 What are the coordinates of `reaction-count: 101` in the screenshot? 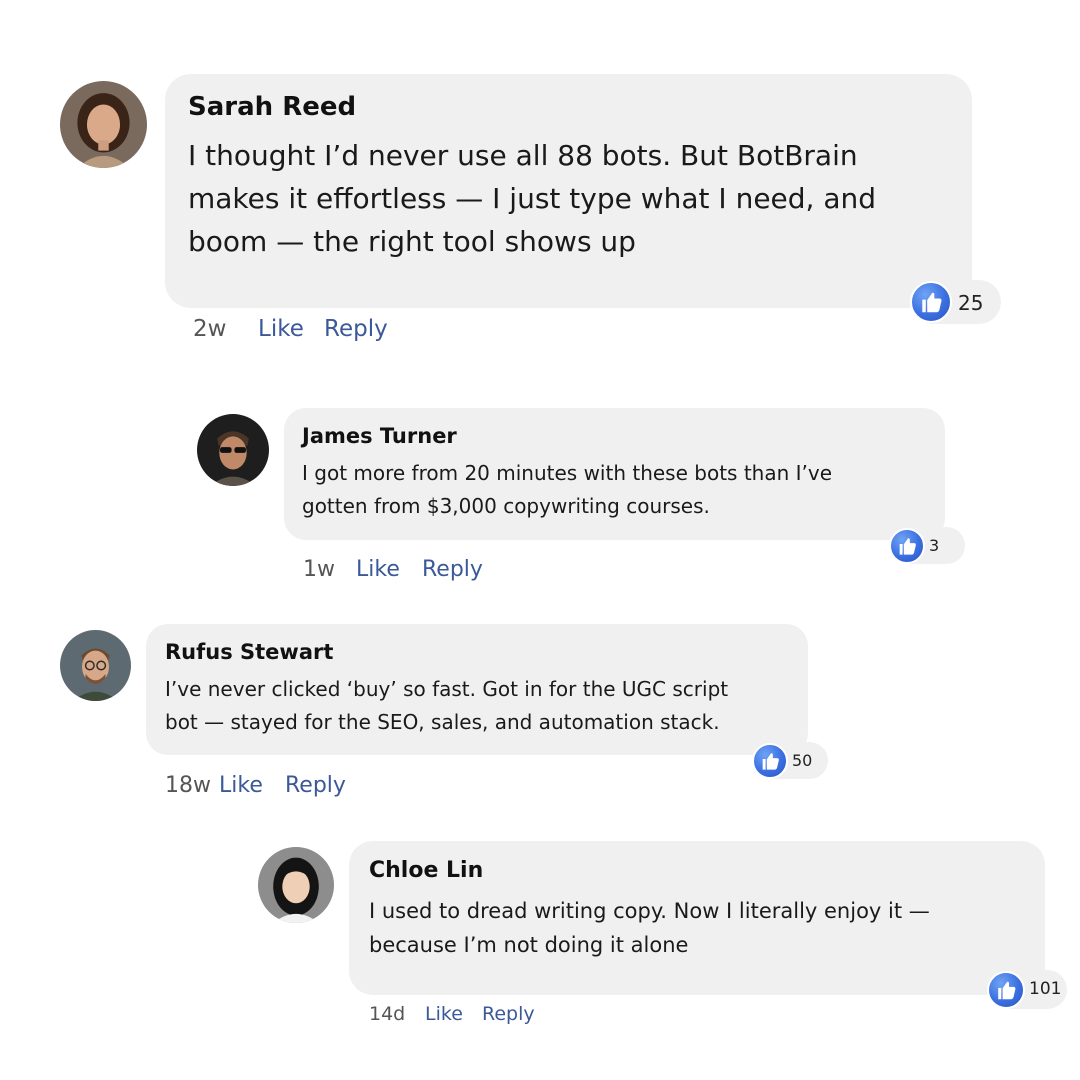 It's located at (1045, 989).